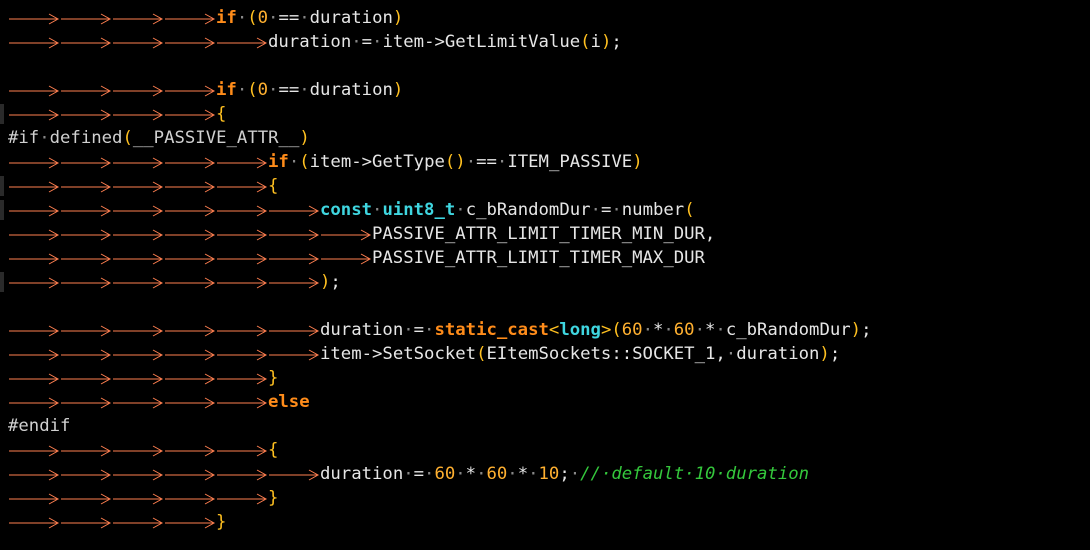 The width and height of the screenshot is (1090, 550). What do you see at coordinates (481, 42) in the screenshot?
I see `code-token: item->GetLimitValue` at bounding box center [481, 42].